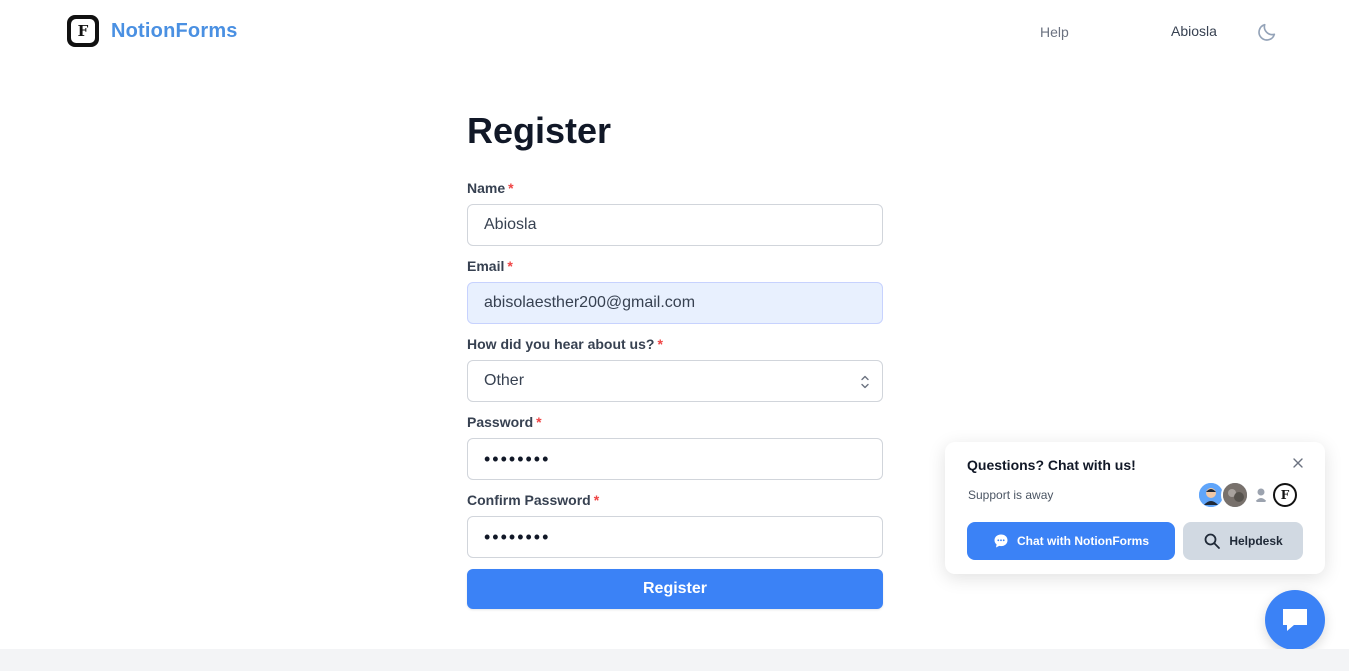  What do you see at coordinates (1194, 31) in the screenshot?
I see `user-menu: Abiosla` at bounding box center [1194, 31].